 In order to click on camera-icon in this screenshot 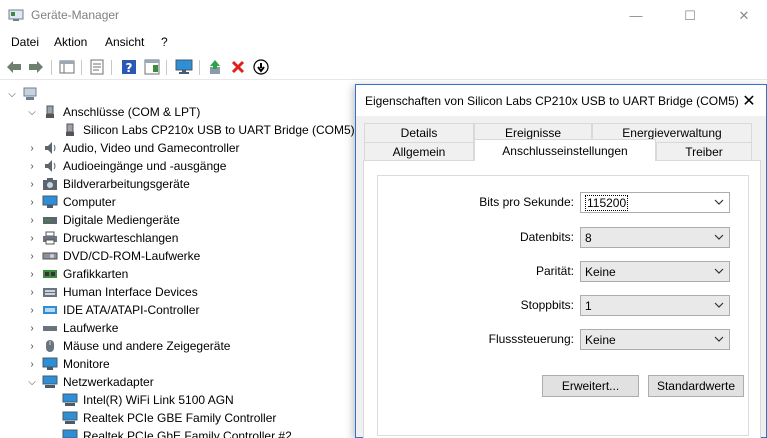, I will do `click(50, 184)`.